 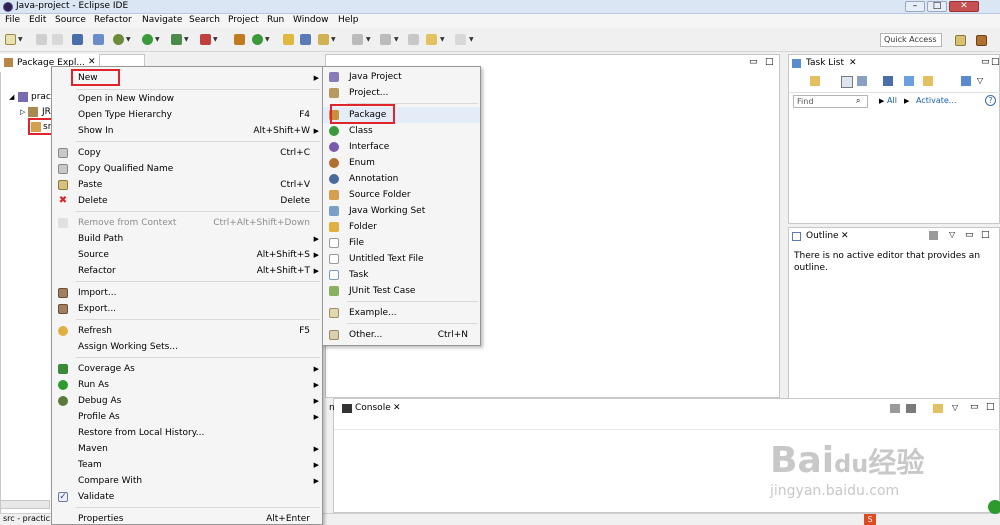 What do you see at coordinates (964, 6) in the screenshot?
I see `close-button: ✕` at bounding box center [964, 6].